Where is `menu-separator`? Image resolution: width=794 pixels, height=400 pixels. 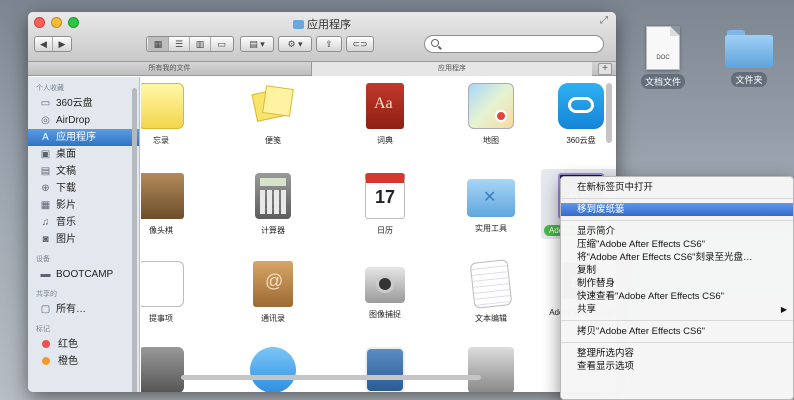
menu-separator is located at coordinates (677, 220).